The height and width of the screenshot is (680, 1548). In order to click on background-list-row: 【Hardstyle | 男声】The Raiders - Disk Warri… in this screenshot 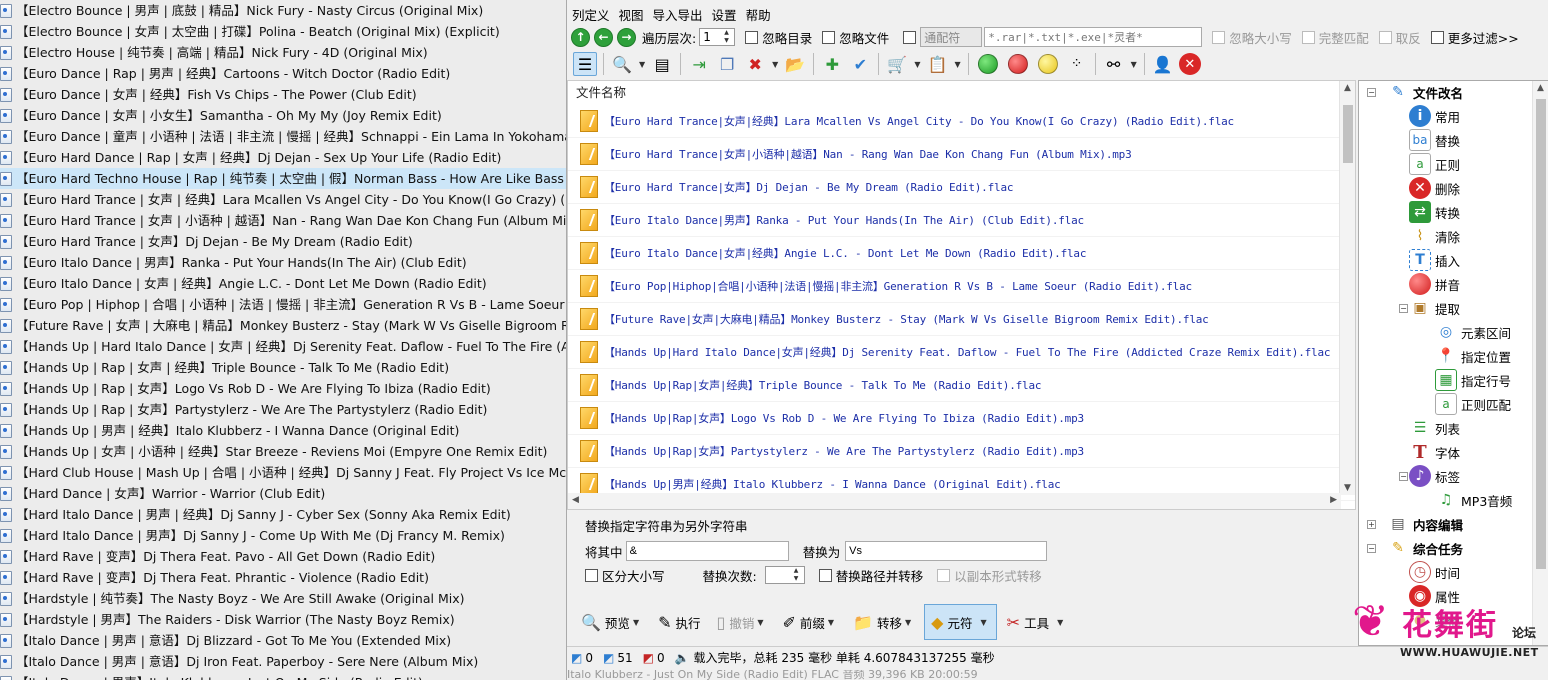, I will do `click(283, 619)`.